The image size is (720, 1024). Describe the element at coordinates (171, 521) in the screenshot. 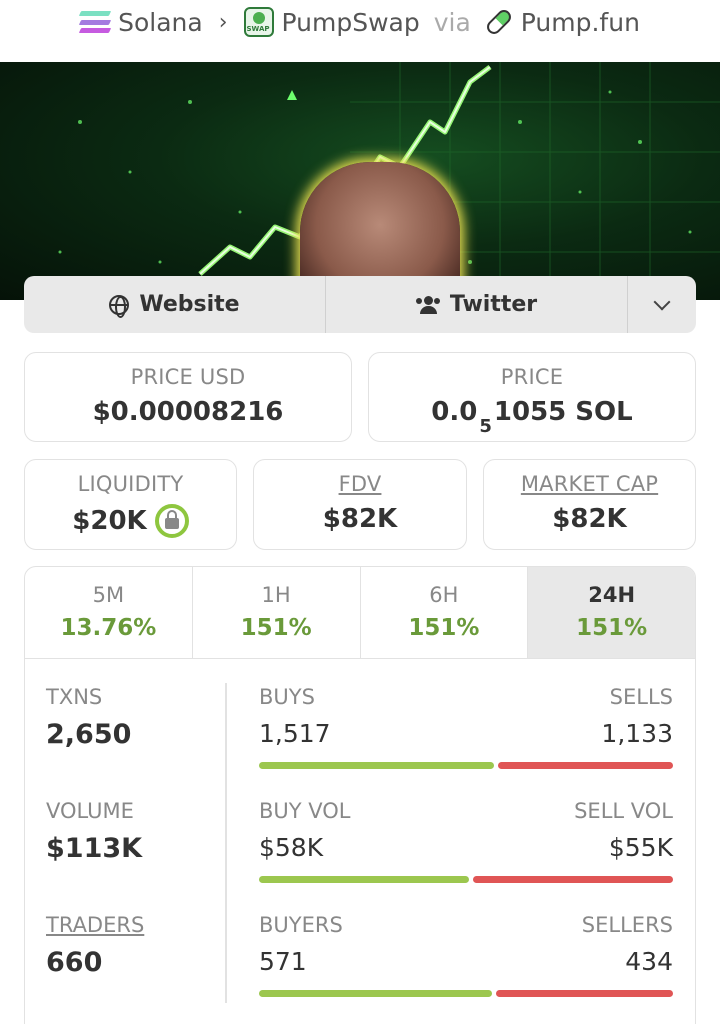

I see `lock-icon` at that location.